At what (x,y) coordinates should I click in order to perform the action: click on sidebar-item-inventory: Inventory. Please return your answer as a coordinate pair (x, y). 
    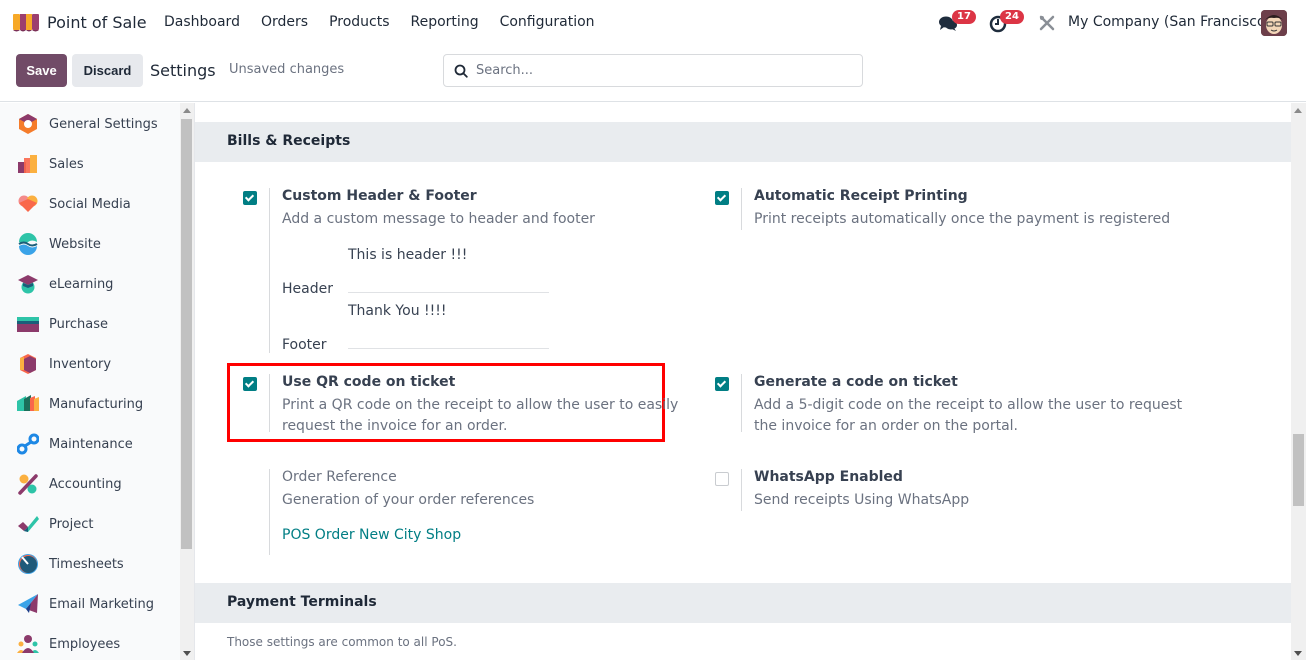
    Looking at the image, I should click on (64, 364).